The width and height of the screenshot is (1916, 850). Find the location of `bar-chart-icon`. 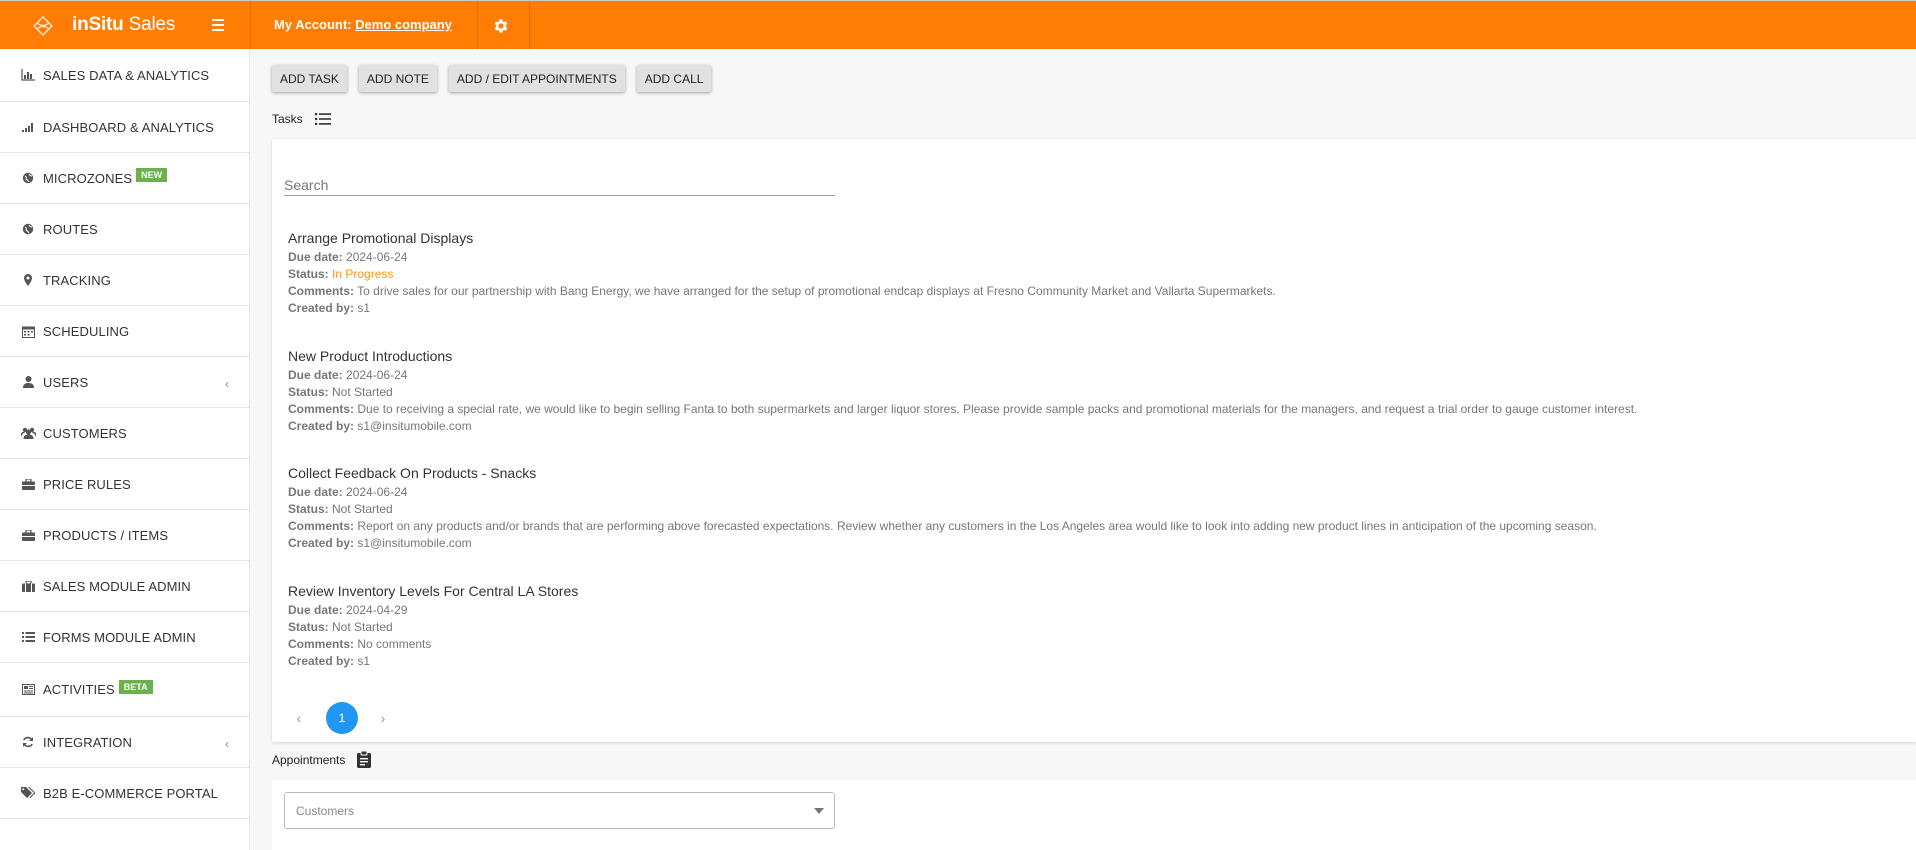

bar-chart-icon is located at coordinates (28, 75).